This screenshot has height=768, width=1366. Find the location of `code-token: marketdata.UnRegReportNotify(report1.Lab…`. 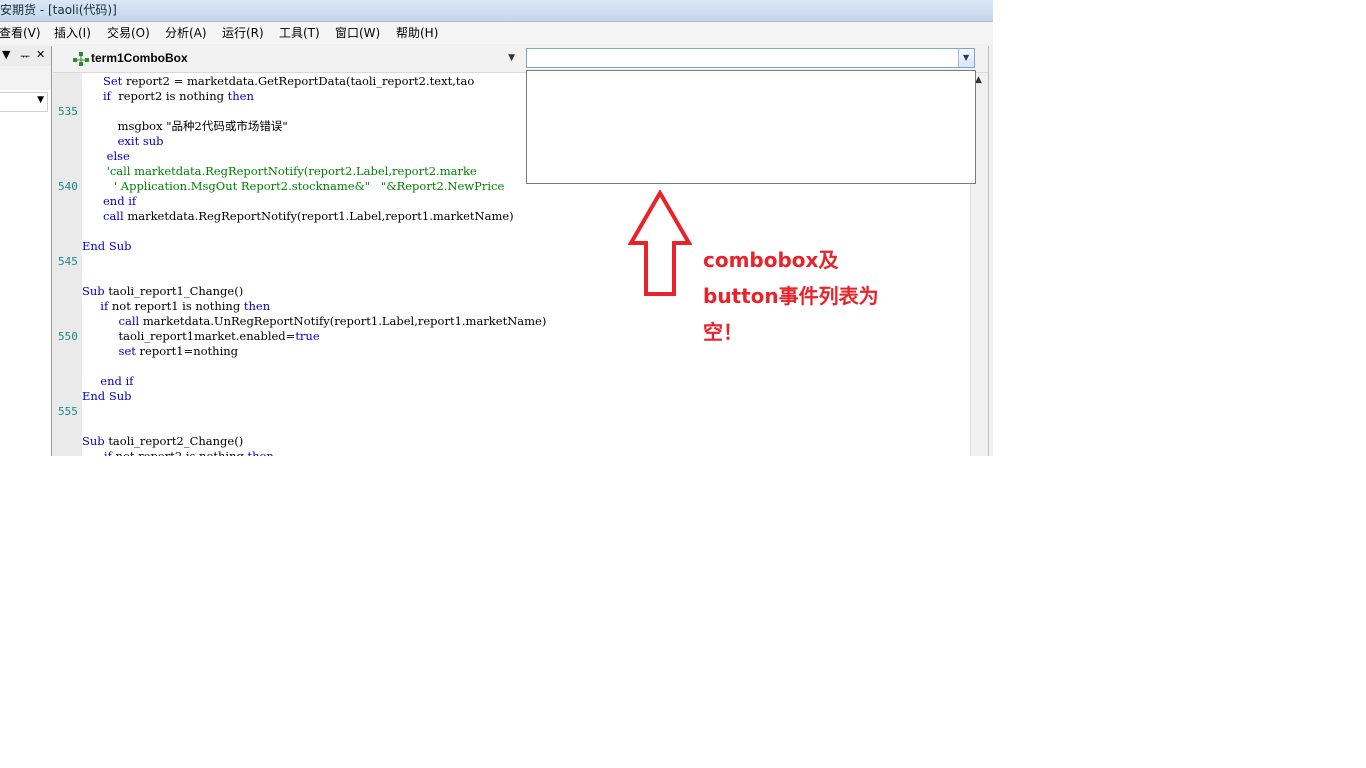

code-token: marketdata.UnRegReportNotify(report1.Lab… is located at coordinates (344, 321).